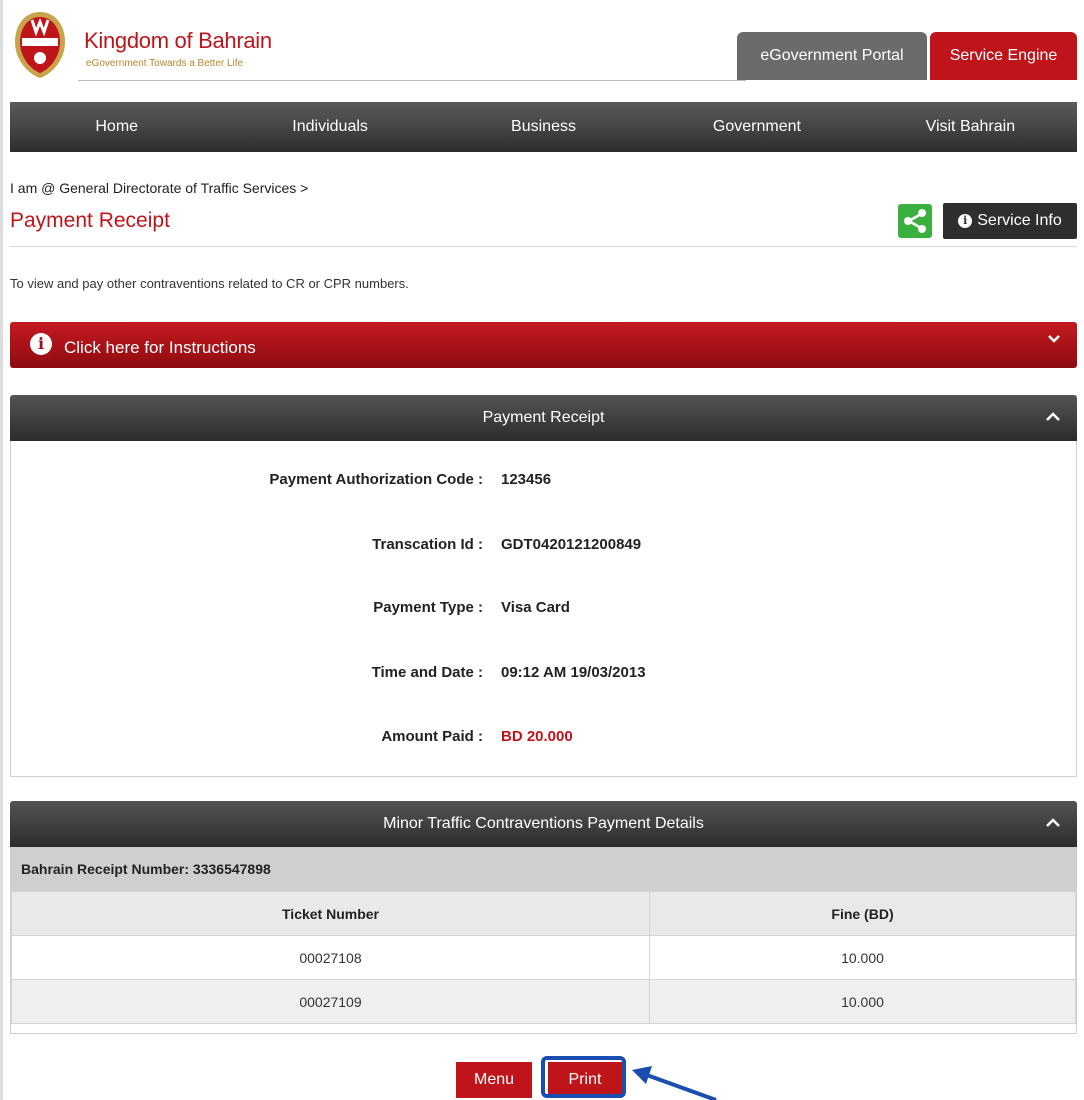 The height and width of the screenshot is (1100, 1084). What do you see at coordinates (862, 913) in the screenshot?
I see `column-header-fine: Fine (BD)` at bounding box center [862, 913].